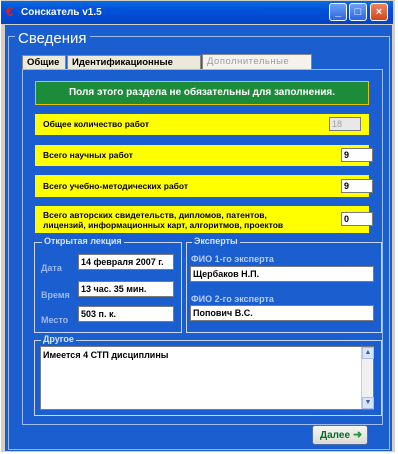 This screenshot has height=454, width=398. What do you see at coordinates (44, 62) in the screenshot?
I see `tab-general: Общие` at bounding box center [44, 62].